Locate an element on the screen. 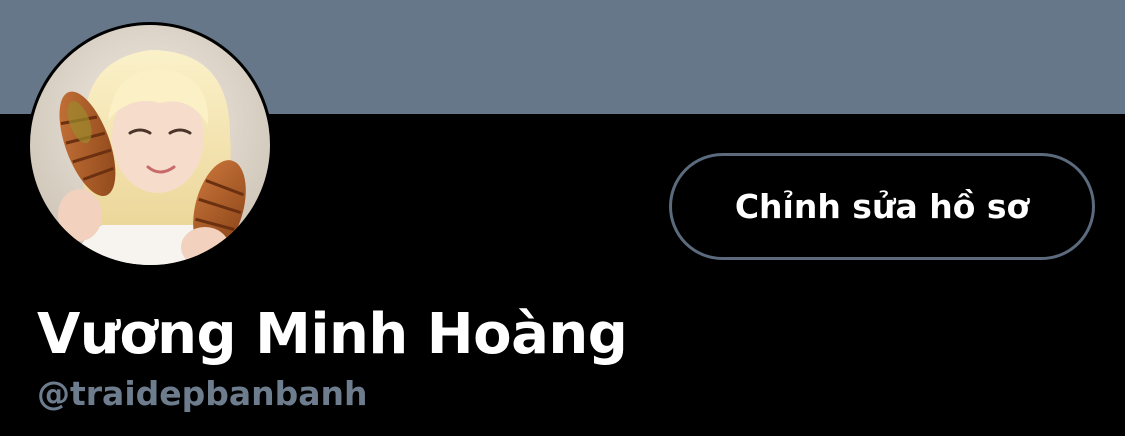 The image size is (1125, 436). profile-avatar is located at coordinates (150, 145).